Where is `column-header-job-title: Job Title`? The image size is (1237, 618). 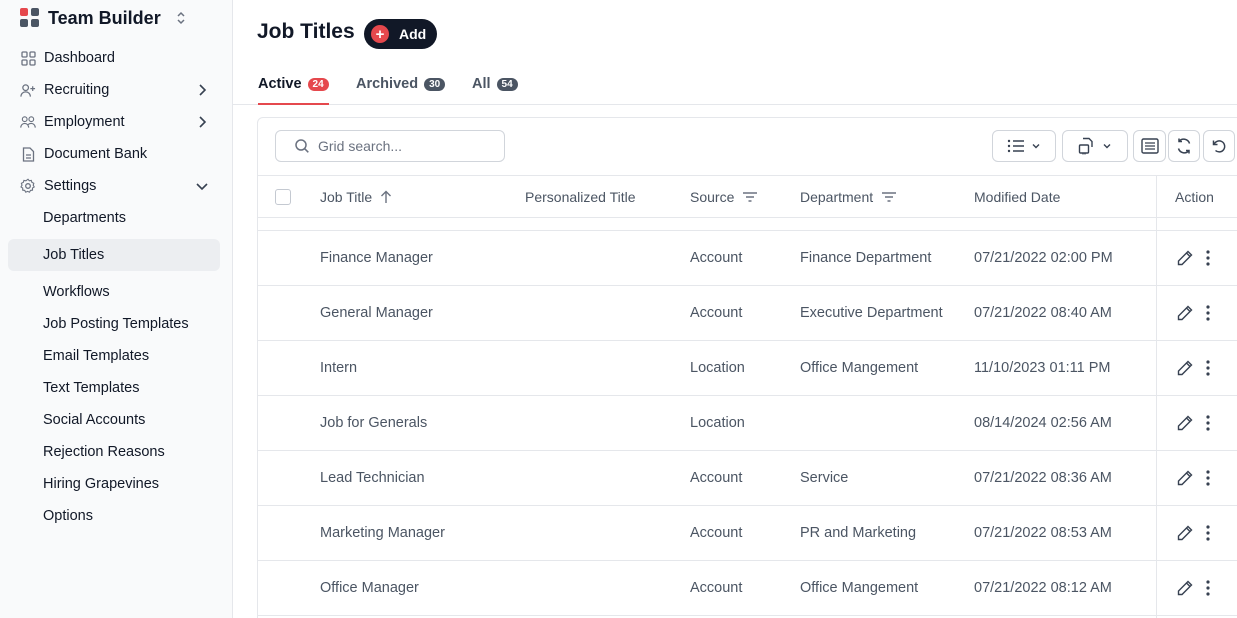
column-header-job-title: Job Title is located at coordinates (356, 196).